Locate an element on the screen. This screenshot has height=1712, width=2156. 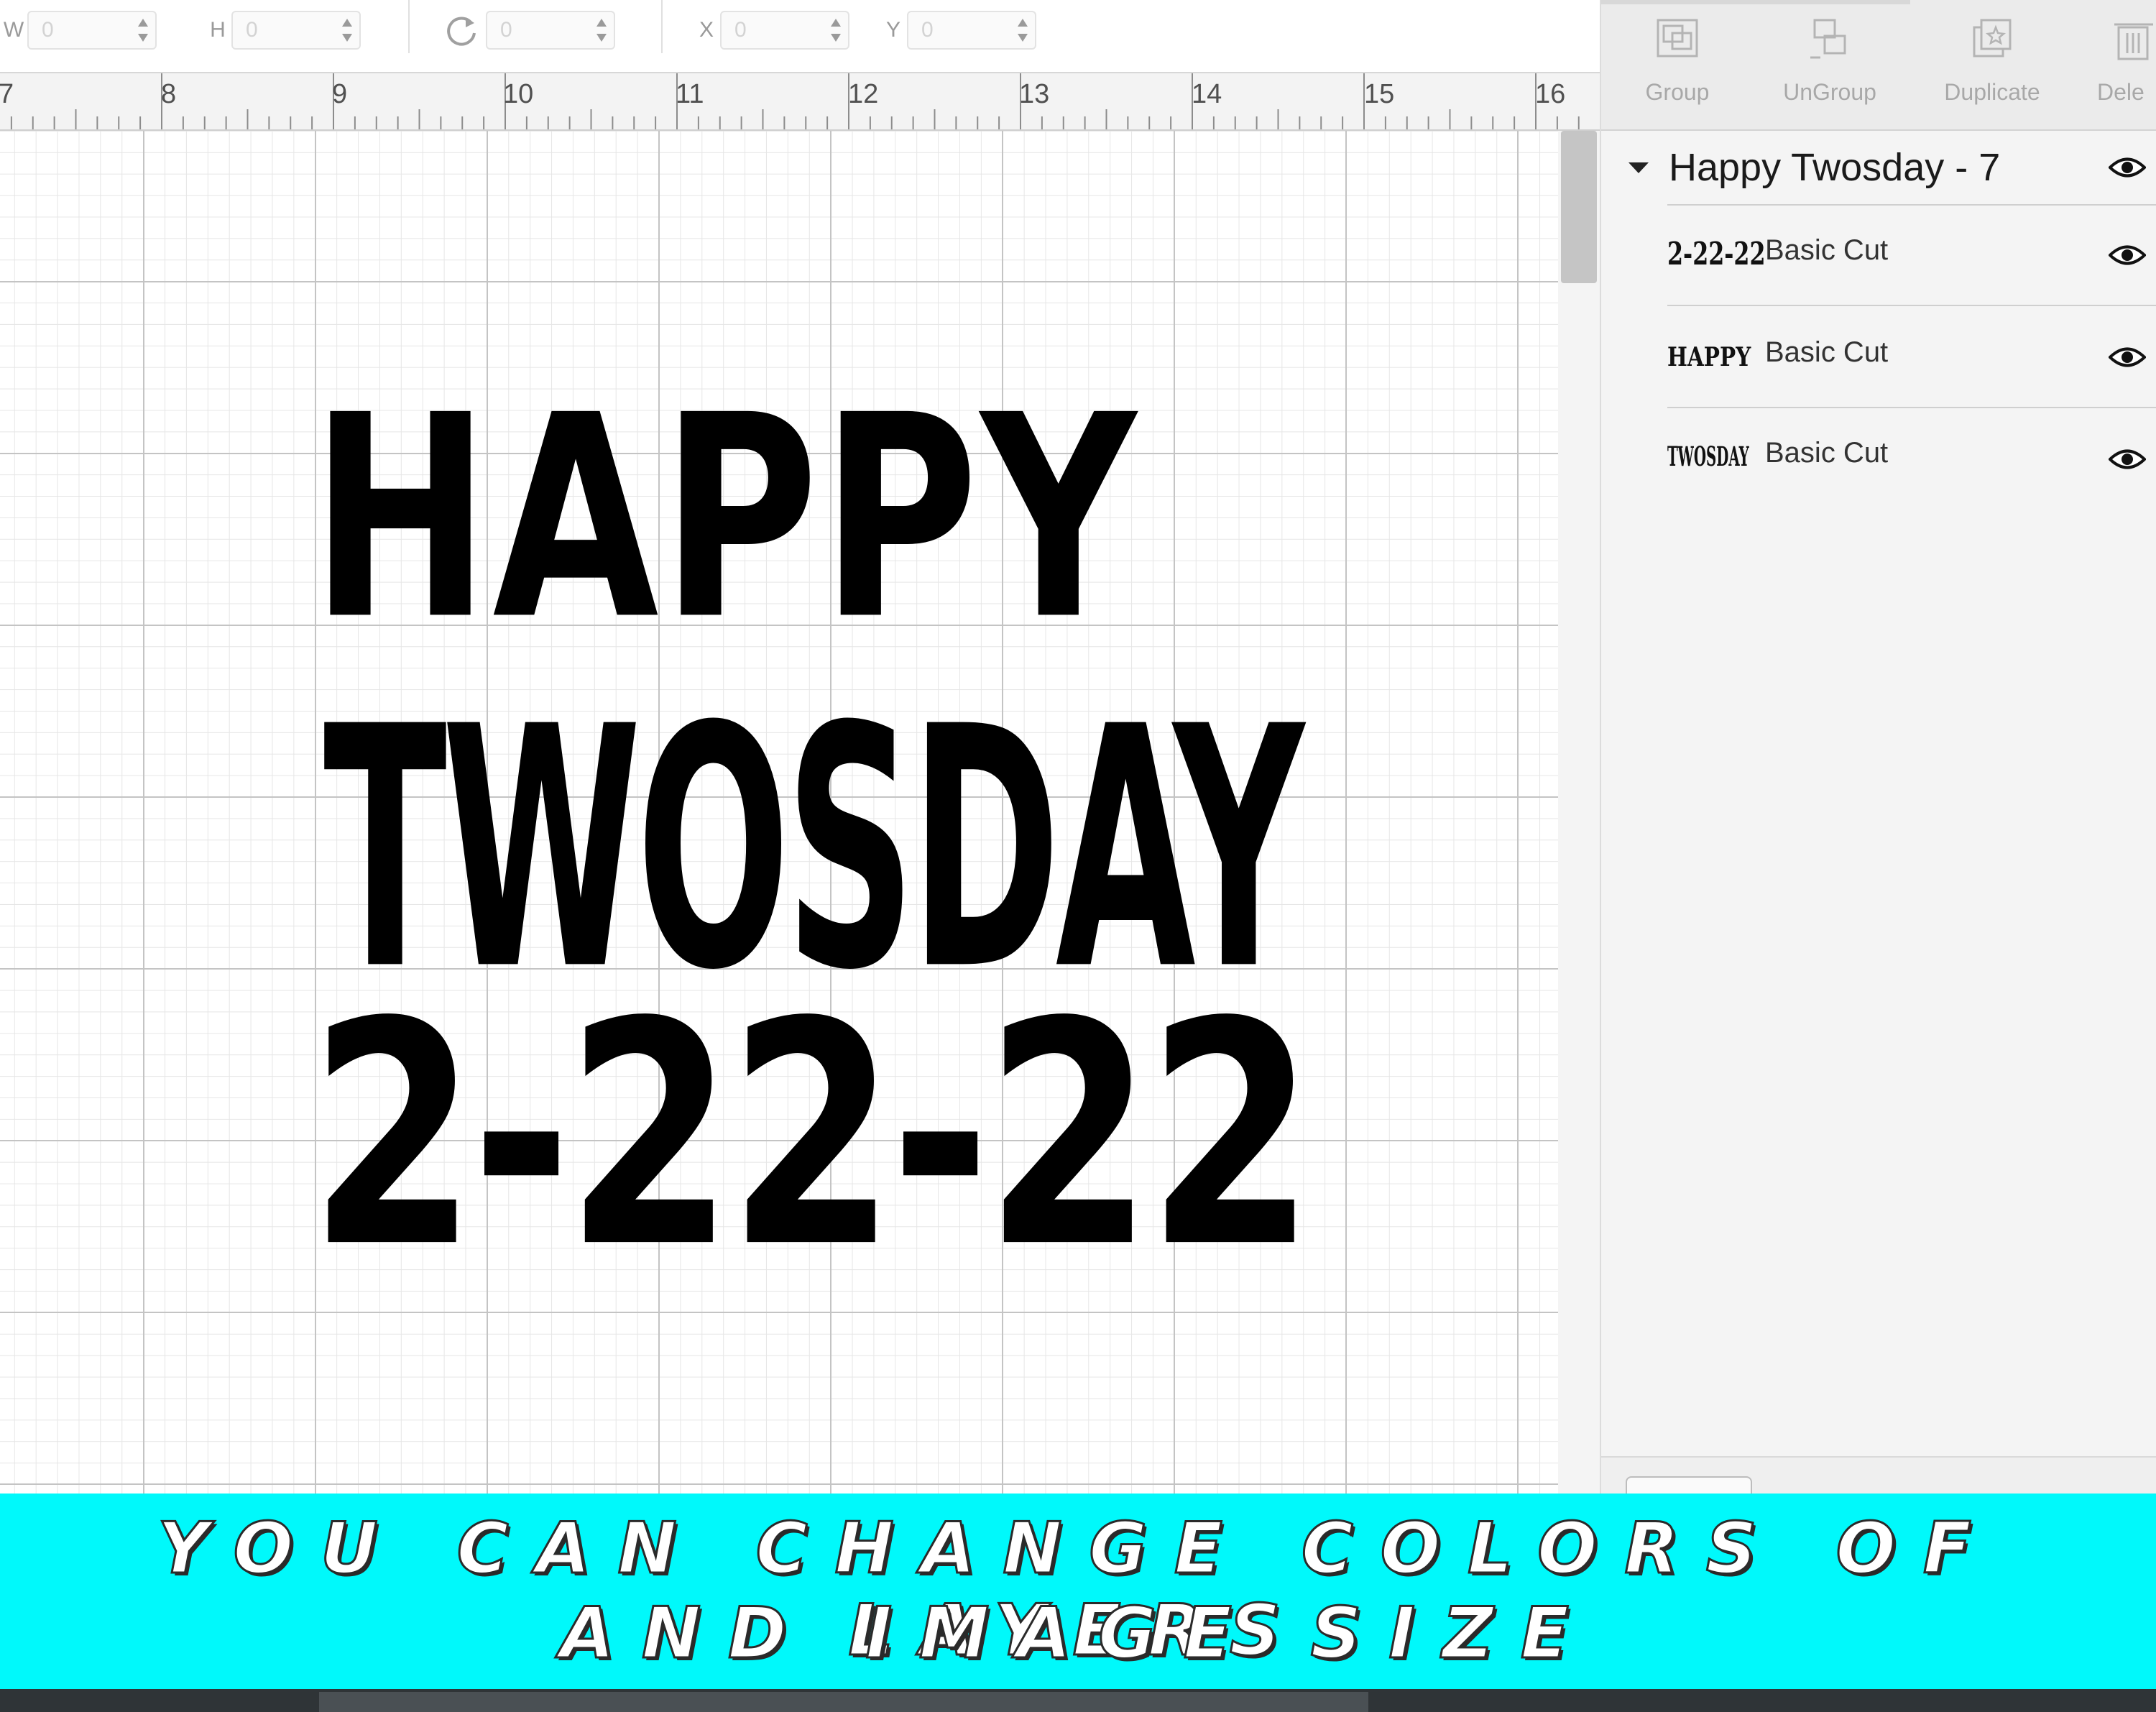
ruler-mark: 7 is located at coordinates (7, 94).